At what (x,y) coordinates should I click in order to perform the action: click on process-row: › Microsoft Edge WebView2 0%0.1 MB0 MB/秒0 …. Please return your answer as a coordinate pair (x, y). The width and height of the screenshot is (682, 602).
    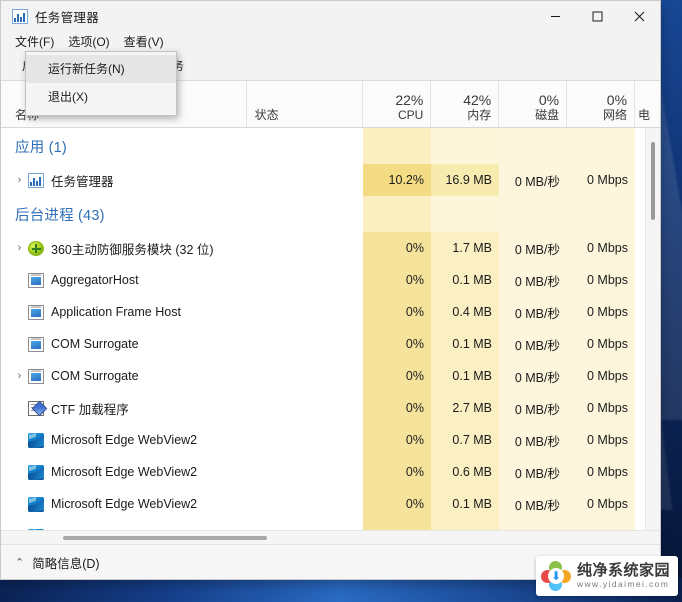
    Looking at the image, I should click on (323, 504).